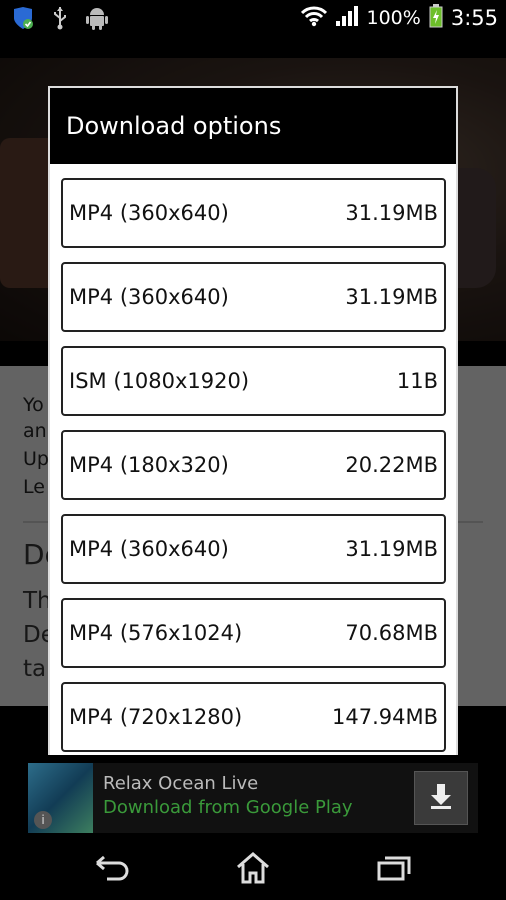 This screenshot has width=506, height=900. Describe the element at coordinates (253, 18) in the screenshot. I see `status-bar: 100% 3:55` at that location.